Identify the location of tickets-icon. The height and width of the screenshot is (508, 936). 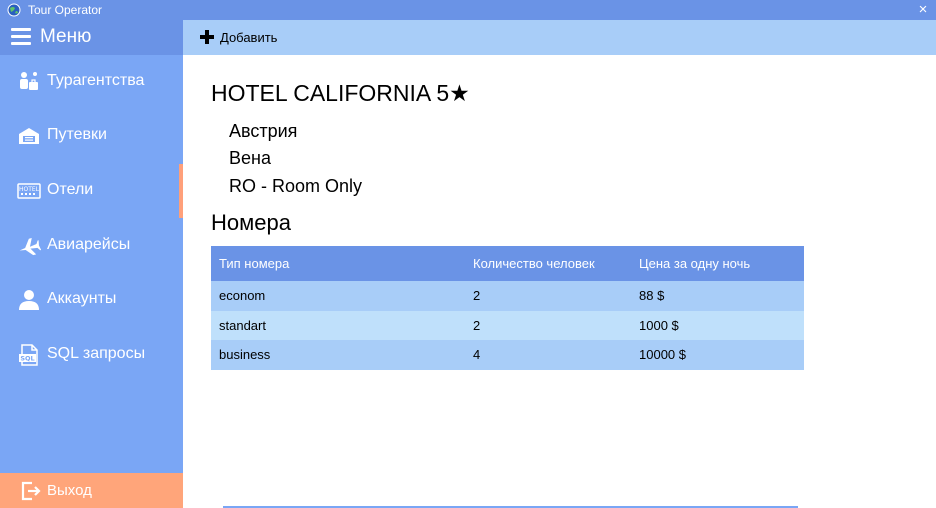
(29, 136).